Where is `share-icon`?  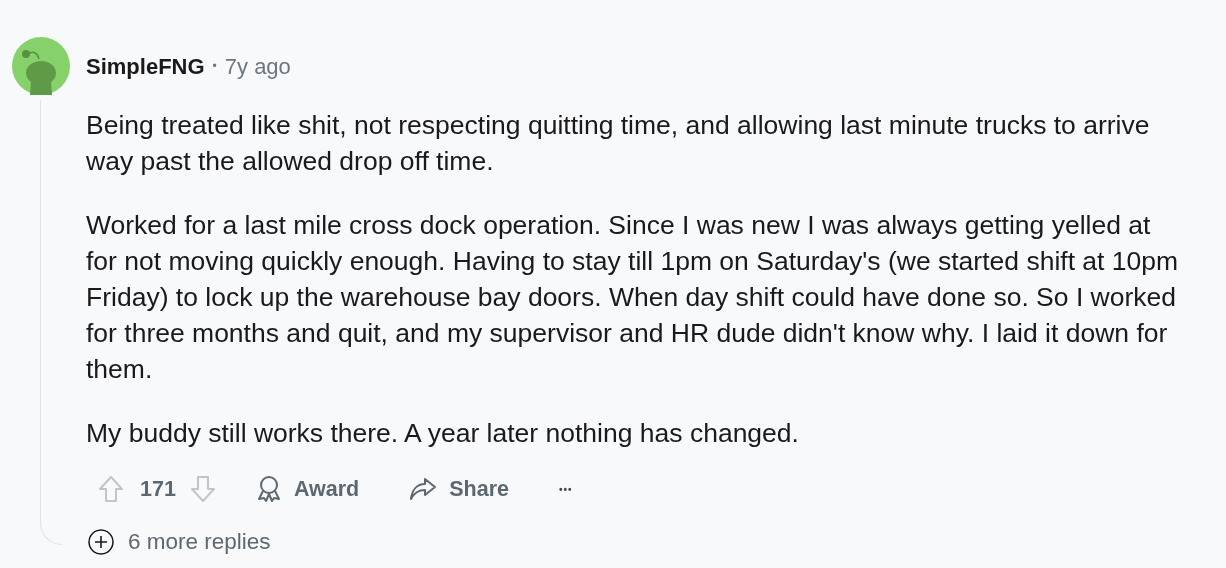 share-icon is located at coordinates (423, 489).